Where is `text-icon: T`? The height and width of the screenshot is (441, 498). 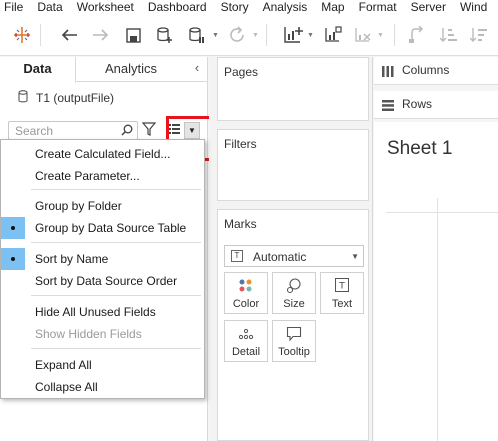 text-icon: T is located at coordinates (342, 286).